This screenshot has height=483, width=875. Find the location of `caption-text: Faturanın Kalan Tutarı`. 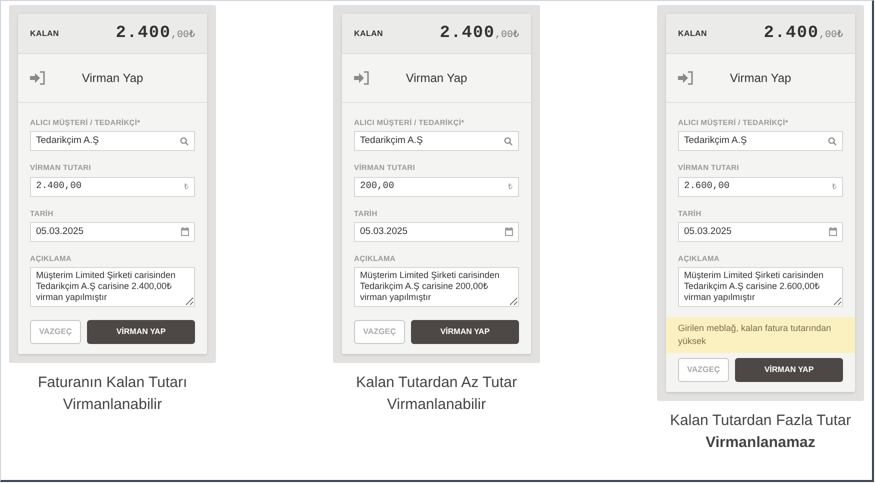

caption-text: Faturanın Kalan Tutarı is located at coordinates (113, 382).